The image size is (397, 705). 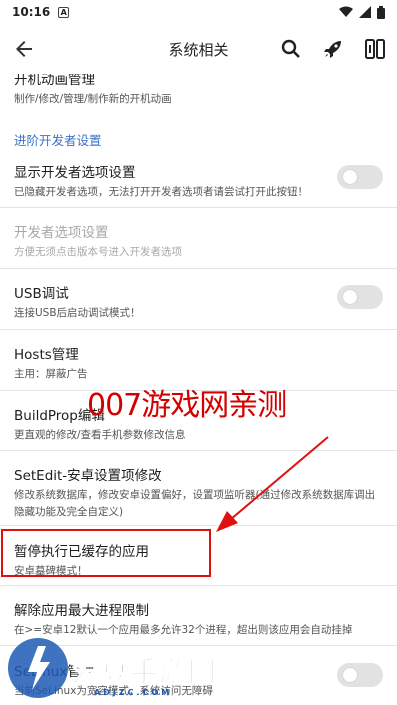 What do you see at coordinates (98, 252) in the screenshot?
I see `item-subtitle: 方便无须点击版本号进入开发者选项` at bounding box center [98, 252].